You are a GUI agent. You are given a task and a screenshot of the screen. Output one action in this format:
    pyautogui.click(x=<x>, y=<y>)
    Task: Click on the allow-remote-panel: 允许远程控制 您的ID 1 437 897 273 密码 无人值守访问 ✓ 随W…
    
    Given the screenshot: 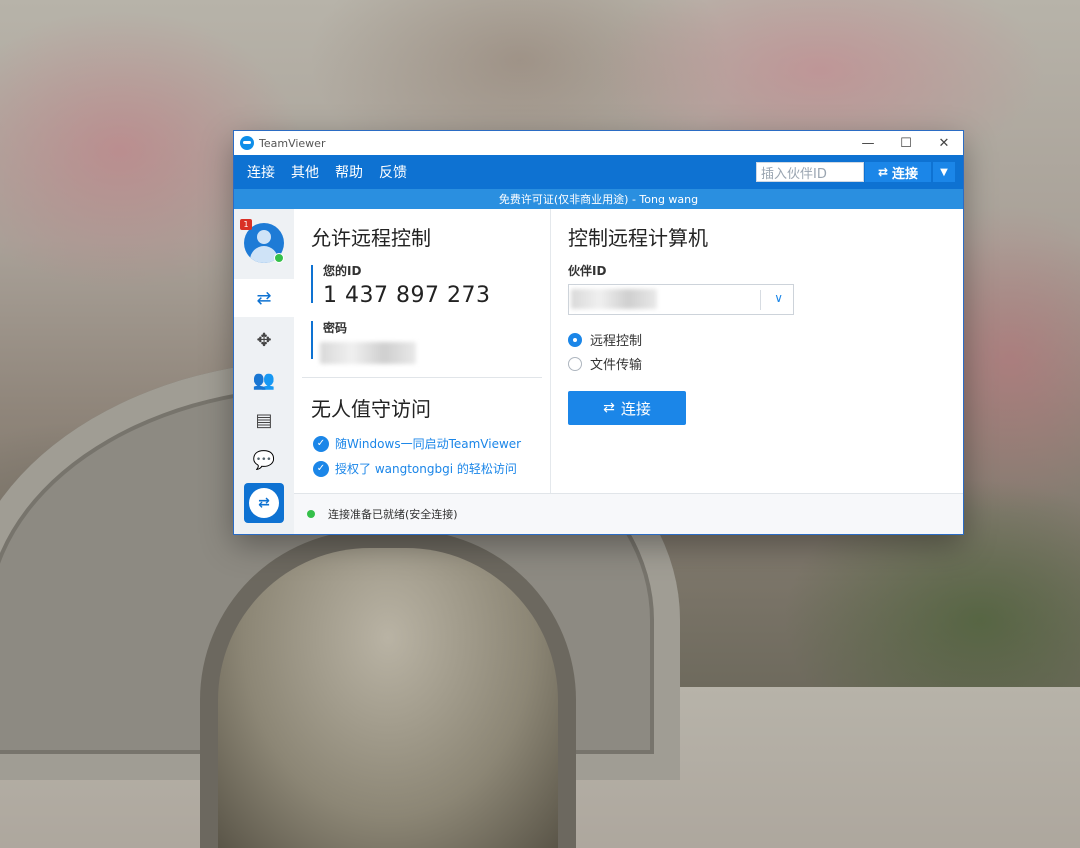 What is the action you would take?
    pyautogui.click(x=422, y=371)
    